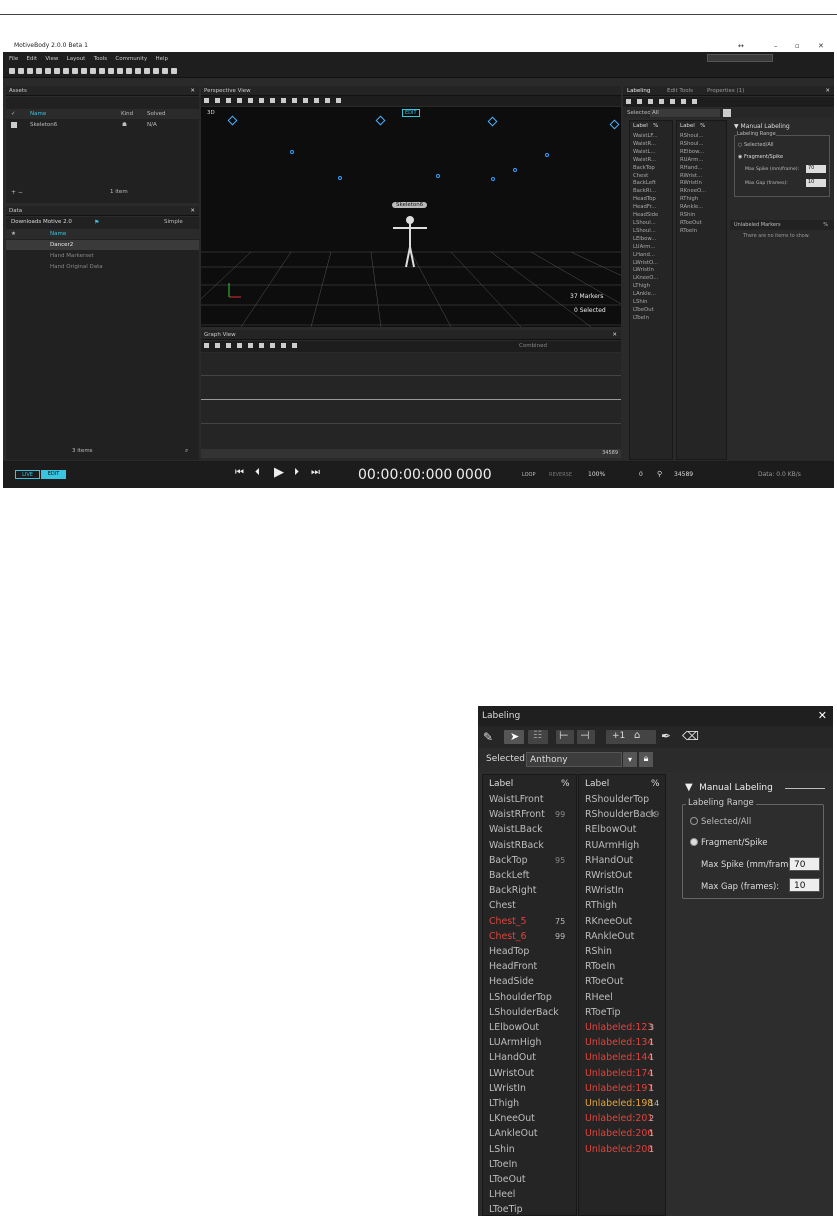  I want to click on star-icon: ★, so click(13, 234).